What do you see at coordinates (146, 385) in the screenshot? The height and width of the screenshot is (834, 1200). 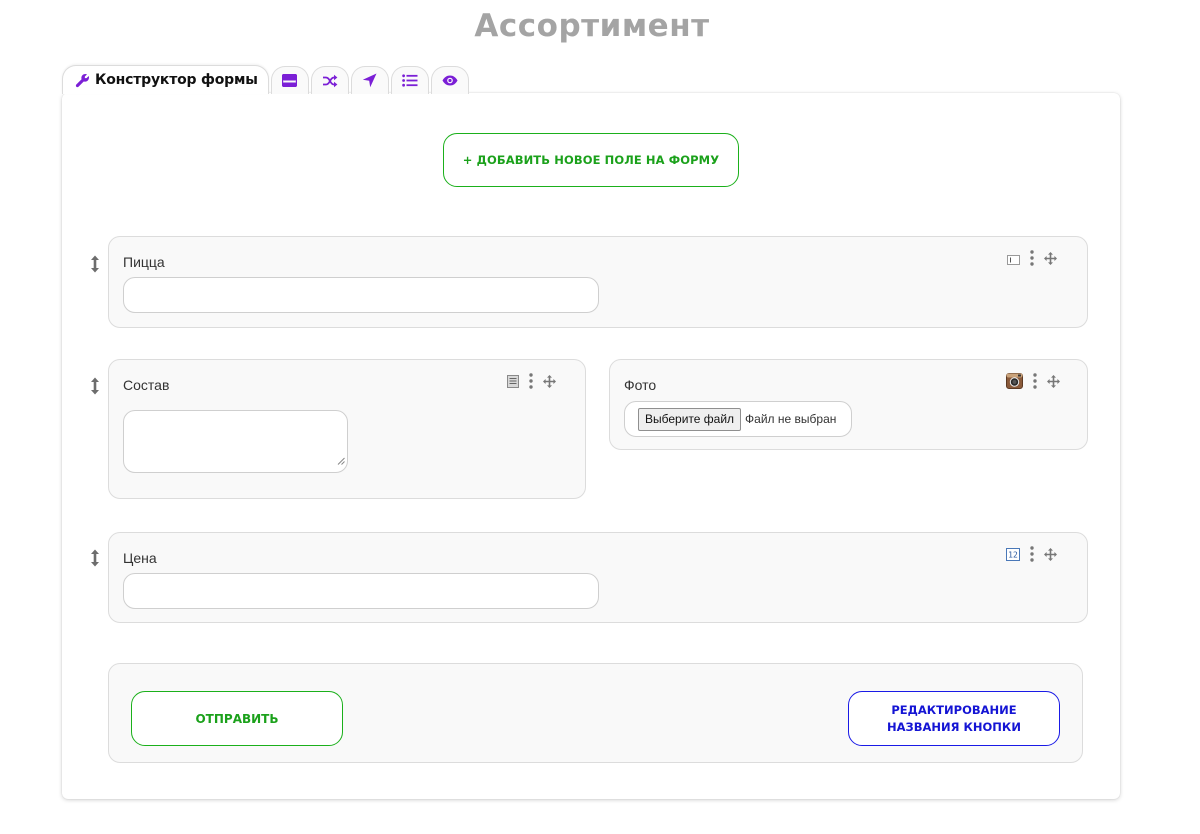 I see `field-label: Состав` at bounding box center [146, 385].